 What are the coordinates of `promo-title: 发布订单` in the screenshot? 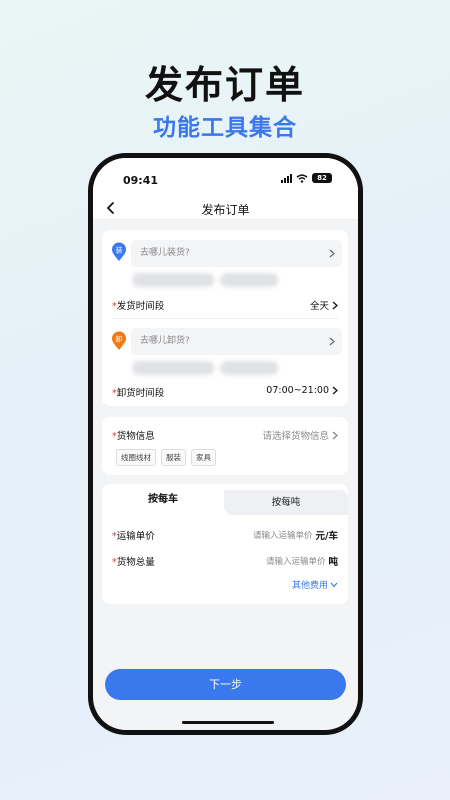 It's located at (224, 85).